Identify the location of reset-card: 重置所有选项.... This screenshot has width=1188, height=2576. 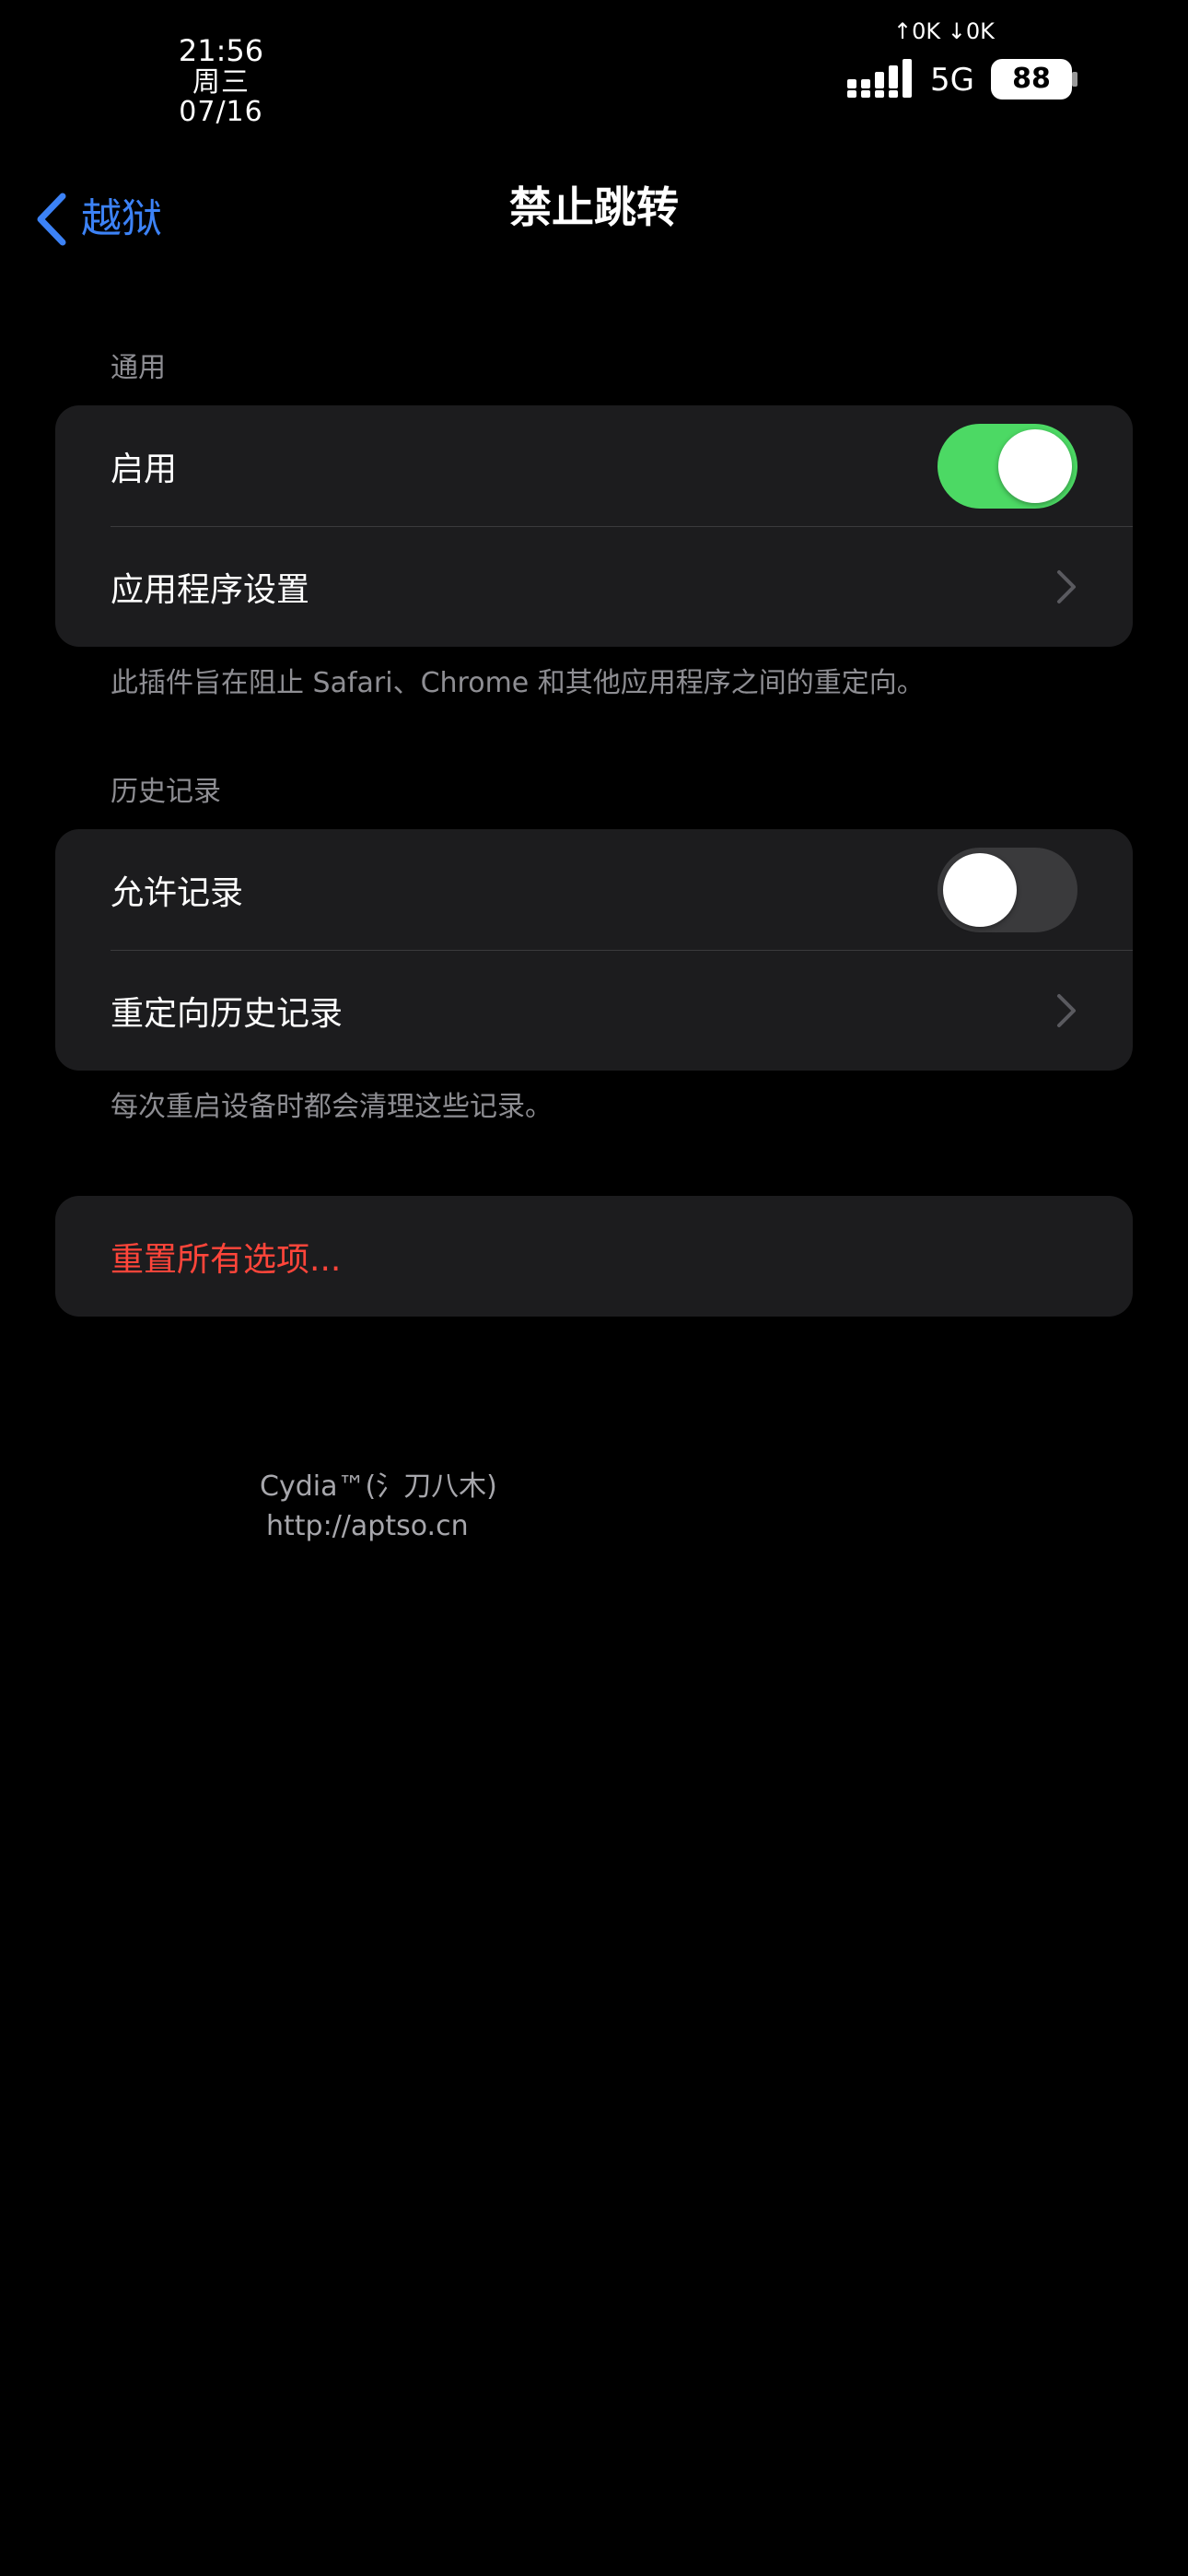
(594, 1256).